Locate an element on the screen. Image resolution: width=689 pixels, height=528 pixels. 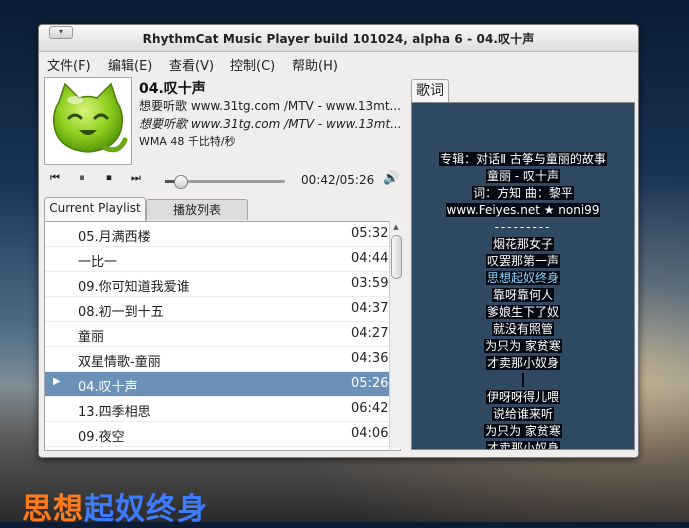
lyric-text: 伊呀呀得儿喂 is located at coordinates (522, 397).